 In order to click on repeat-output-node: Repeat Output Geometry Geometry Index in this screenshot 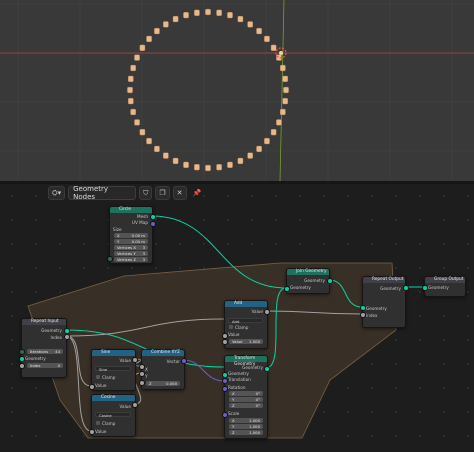, I will do `click(384, 302)`.